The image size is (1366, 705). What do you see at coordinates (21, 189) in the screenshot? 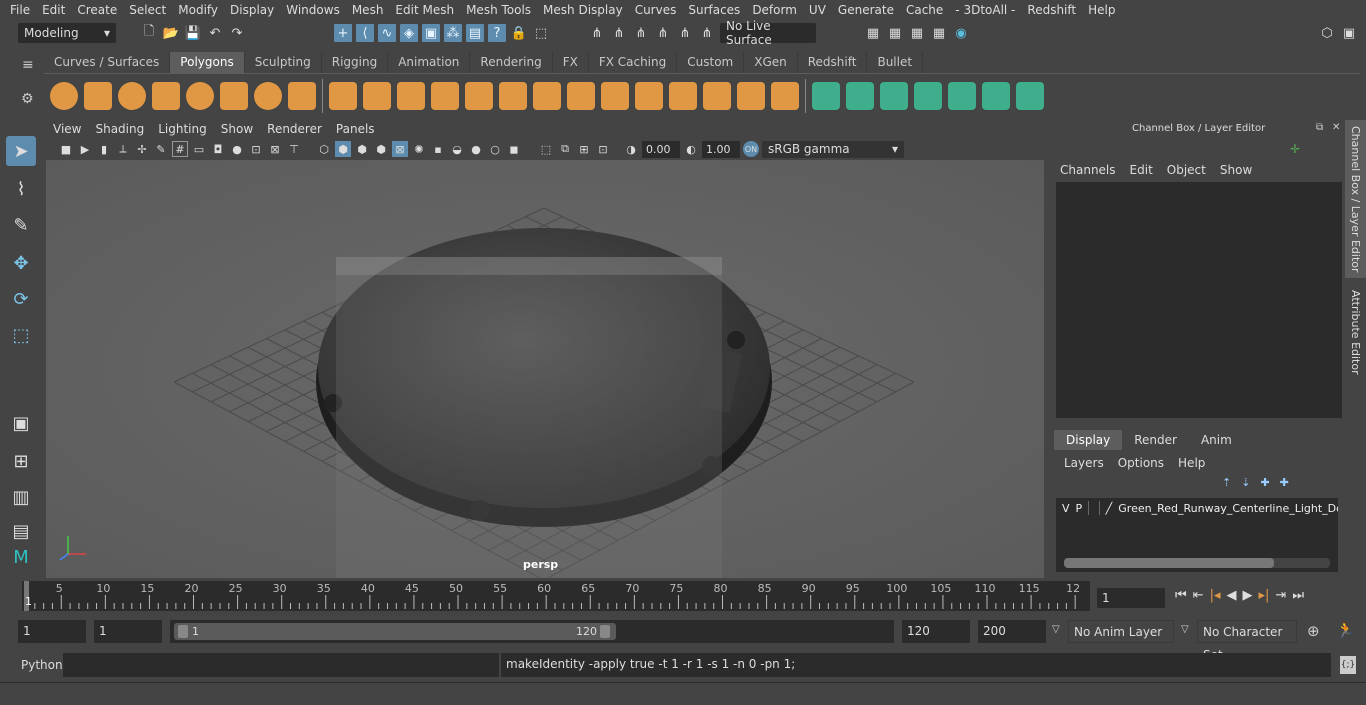
I see `lasso-tool-icon: ⌇` at bounding box center [21, 189].